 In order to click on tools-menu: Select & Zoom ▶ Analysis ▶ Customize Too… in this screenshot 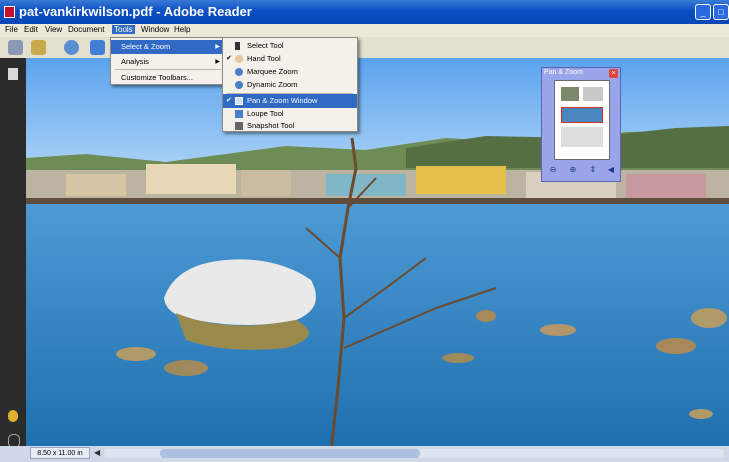, I will do `click(167, 61)`.